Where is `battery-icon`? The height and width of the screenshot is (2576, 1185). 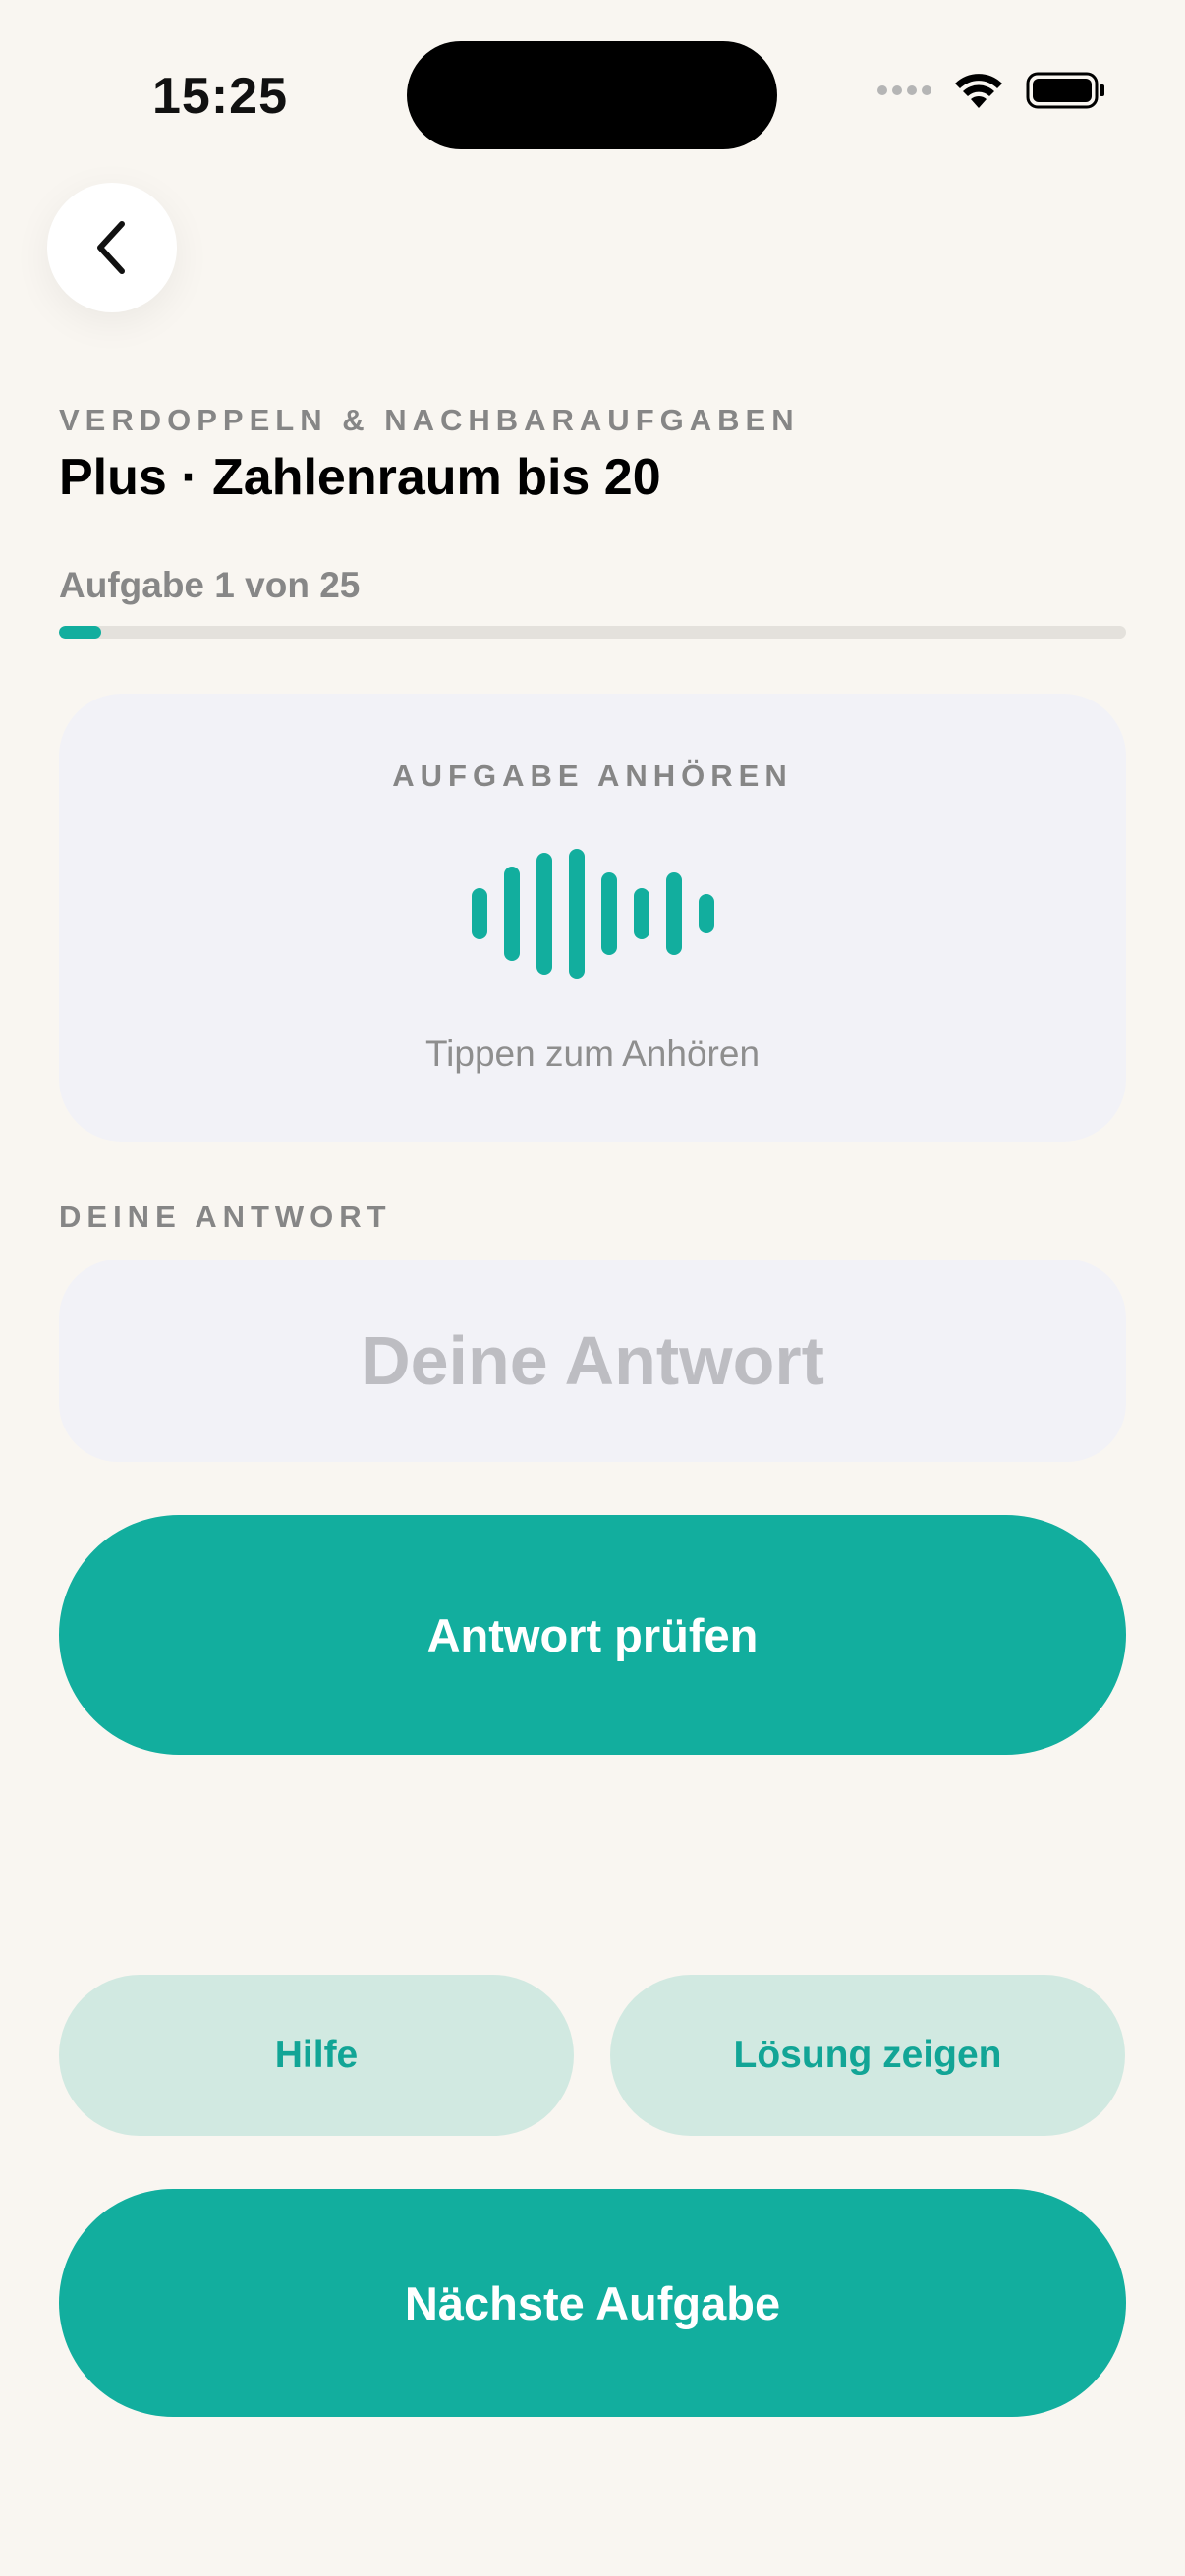 battery-icon is located at coordinates (1065, 90).